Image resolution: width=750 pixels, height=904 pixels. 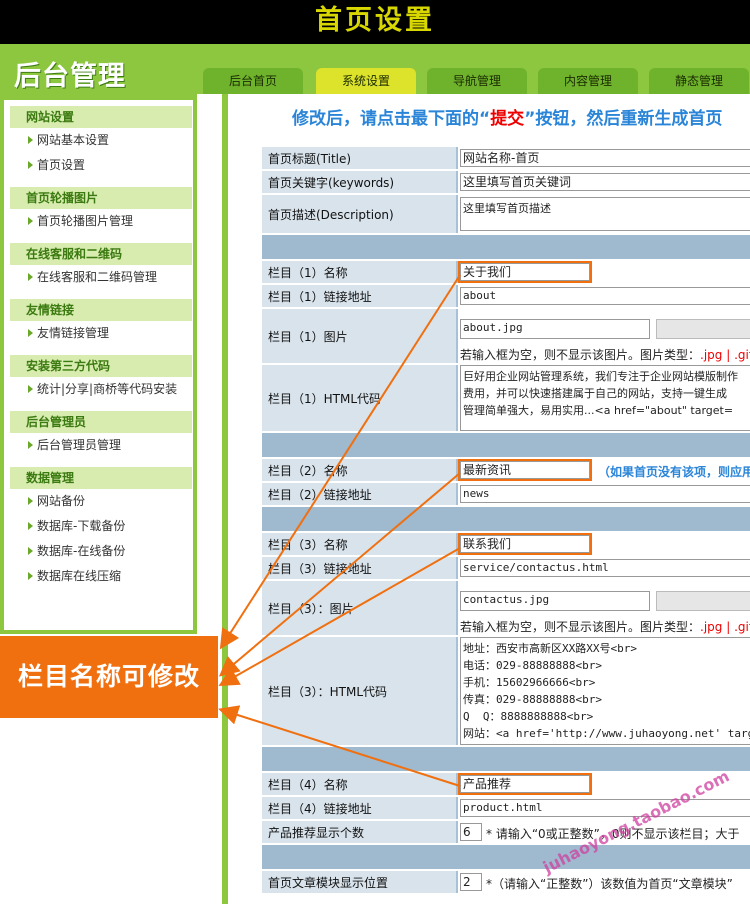 I want to click on sidebar-item: 后台管理员管理, so click(x=98, y=445).